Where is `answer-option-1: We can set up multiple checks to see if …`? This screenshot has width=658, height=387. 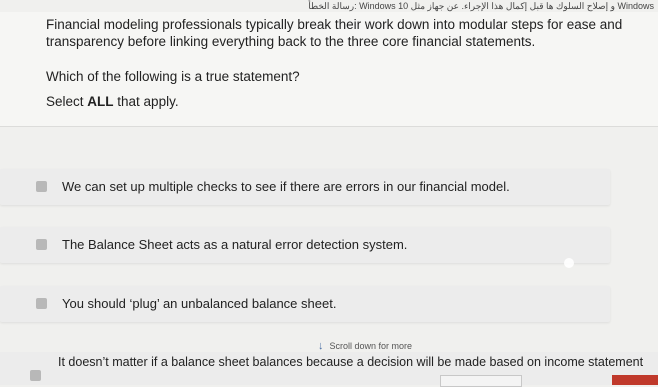
answer-option-1: We can set up multiple checks to see if … is located at coordinates (305, 187).